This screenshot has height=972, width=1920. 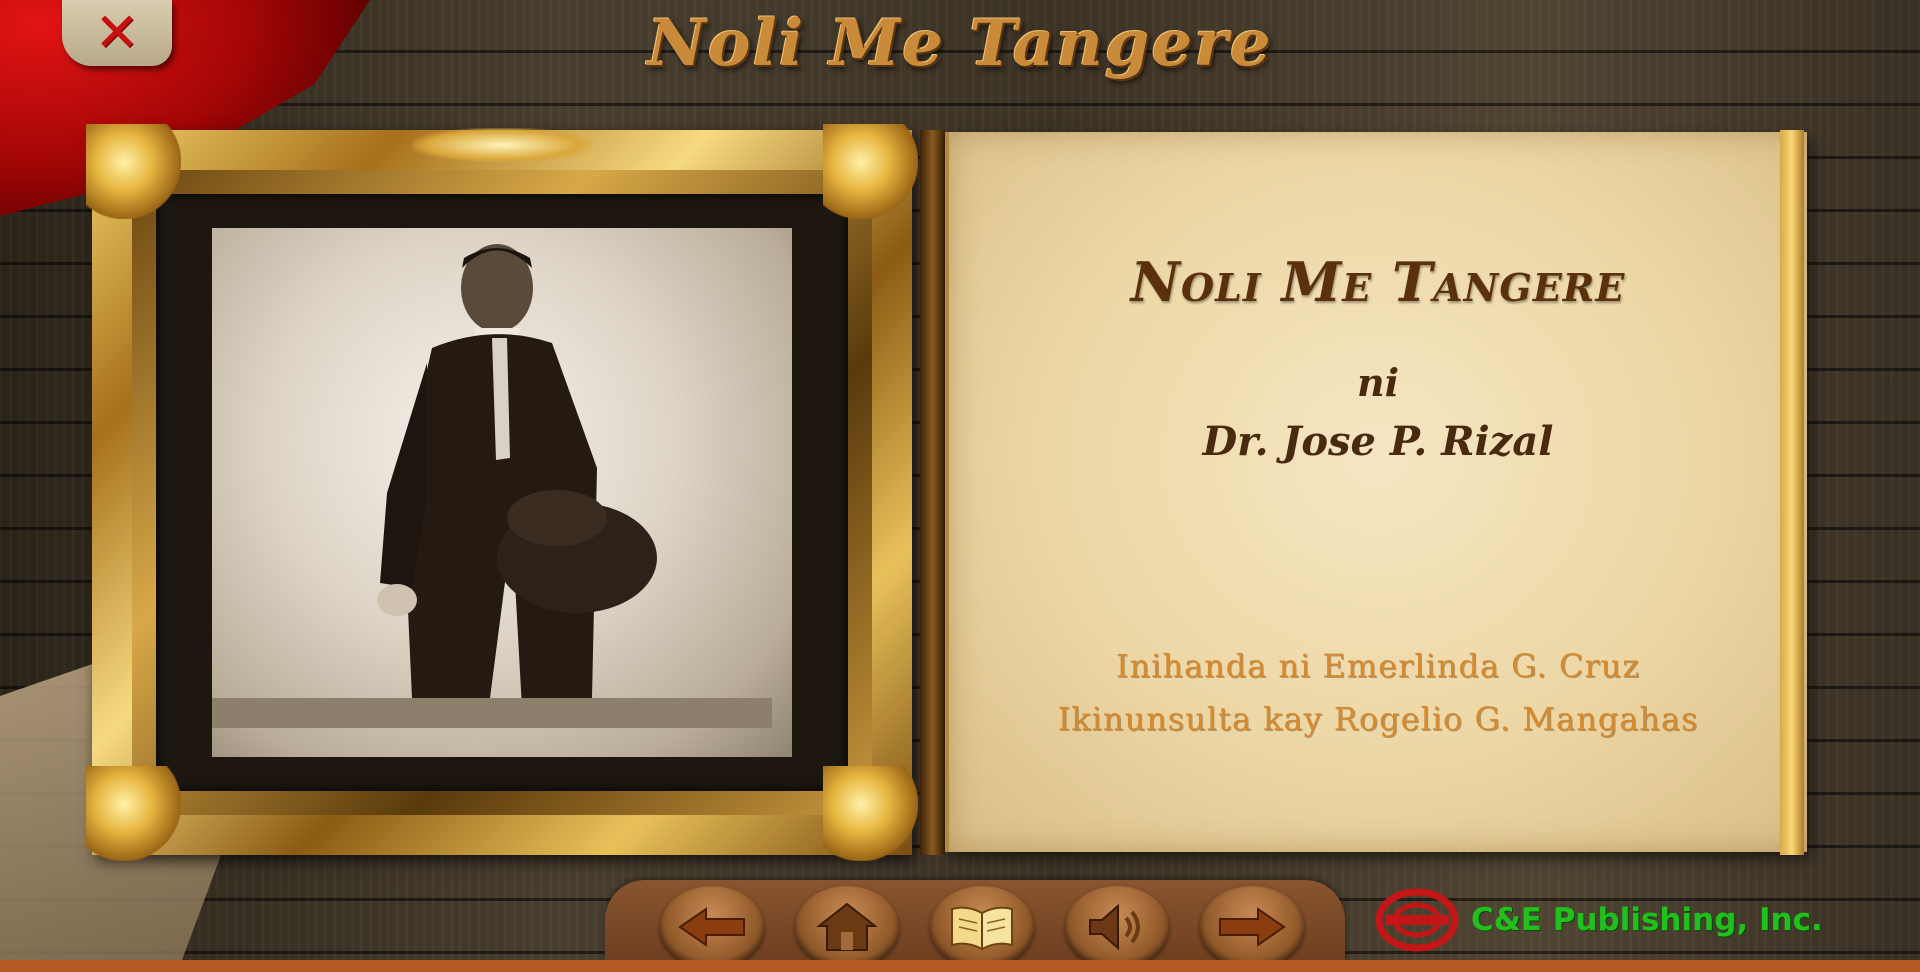 I want to click on rizal-portrait, so click(x=492, y=486).